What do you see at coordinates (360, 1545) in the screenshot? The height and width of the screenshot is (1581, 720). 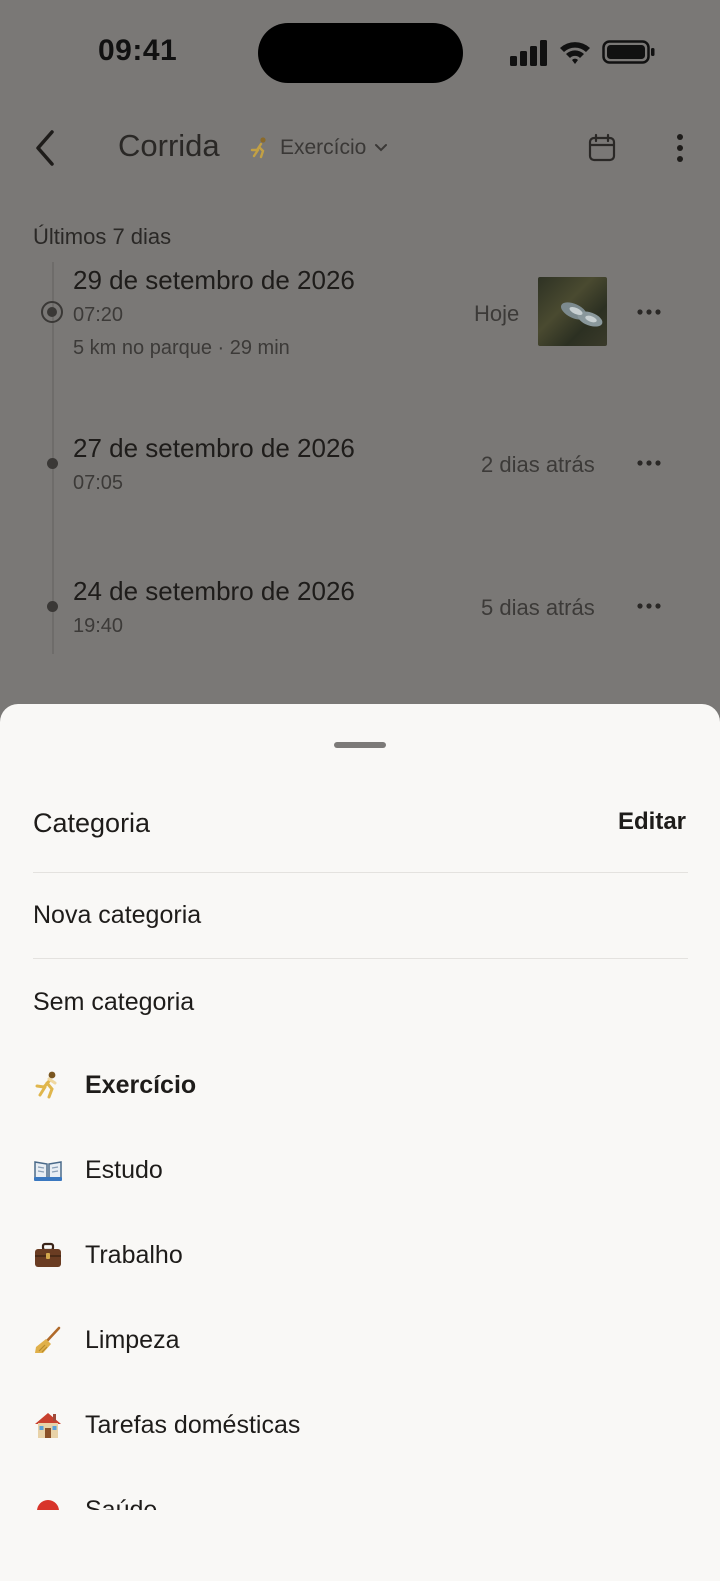 I see `list-clip-mask` at bounding box center [360, 1545].